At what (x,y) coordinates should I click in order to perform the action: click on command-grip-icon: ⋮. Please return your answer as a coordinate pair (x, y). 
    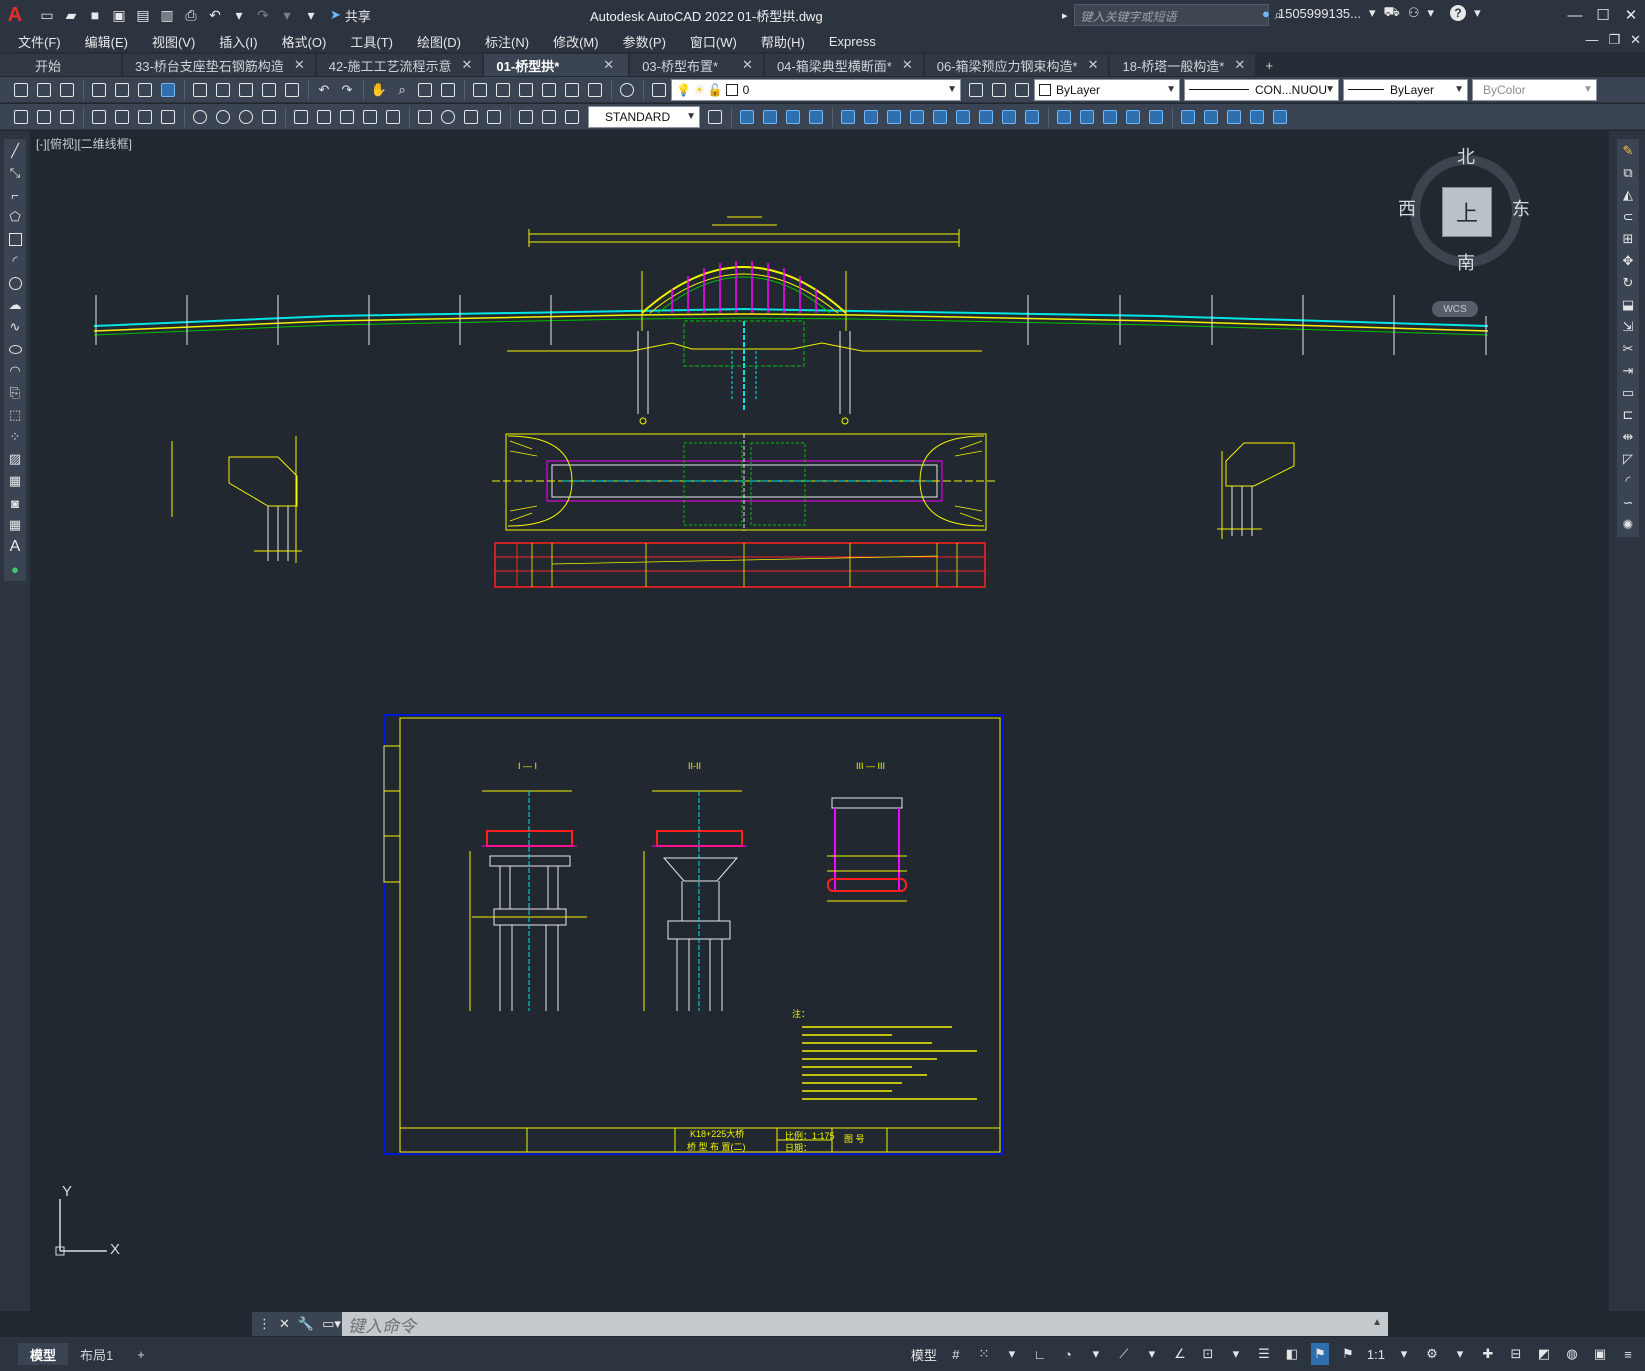
    Looking at the image, I should click on (264, 1324).